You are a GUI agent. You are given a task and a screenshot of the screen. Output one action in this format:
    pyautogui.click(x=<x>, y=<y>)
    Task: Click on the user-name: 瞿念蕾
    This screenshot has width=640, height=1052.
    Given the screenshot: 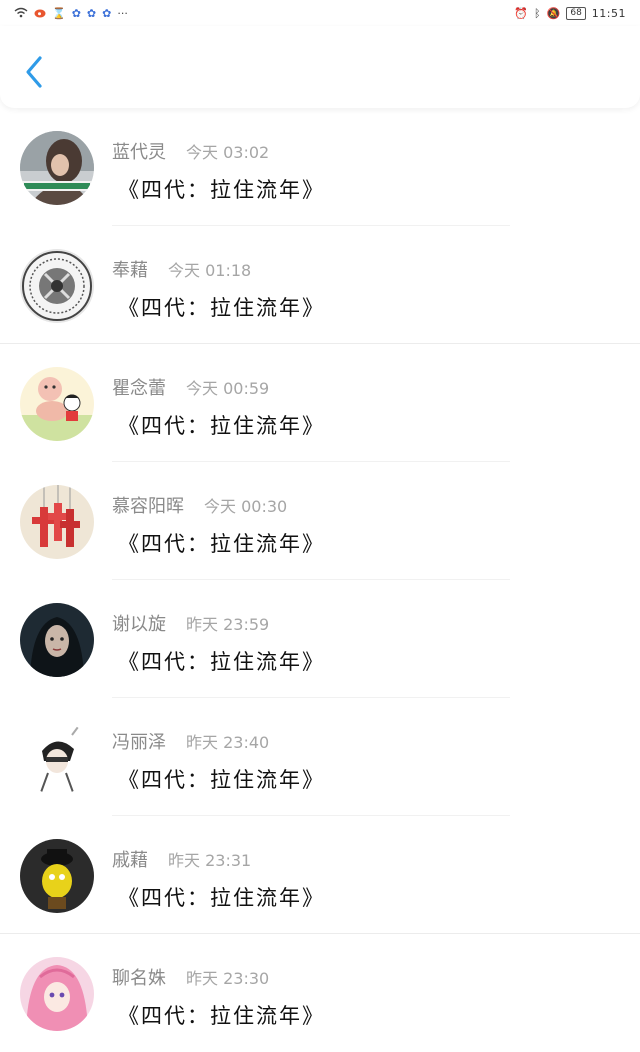 What is the action you would take?
    pyautogui.click(x=139, y=387)
    